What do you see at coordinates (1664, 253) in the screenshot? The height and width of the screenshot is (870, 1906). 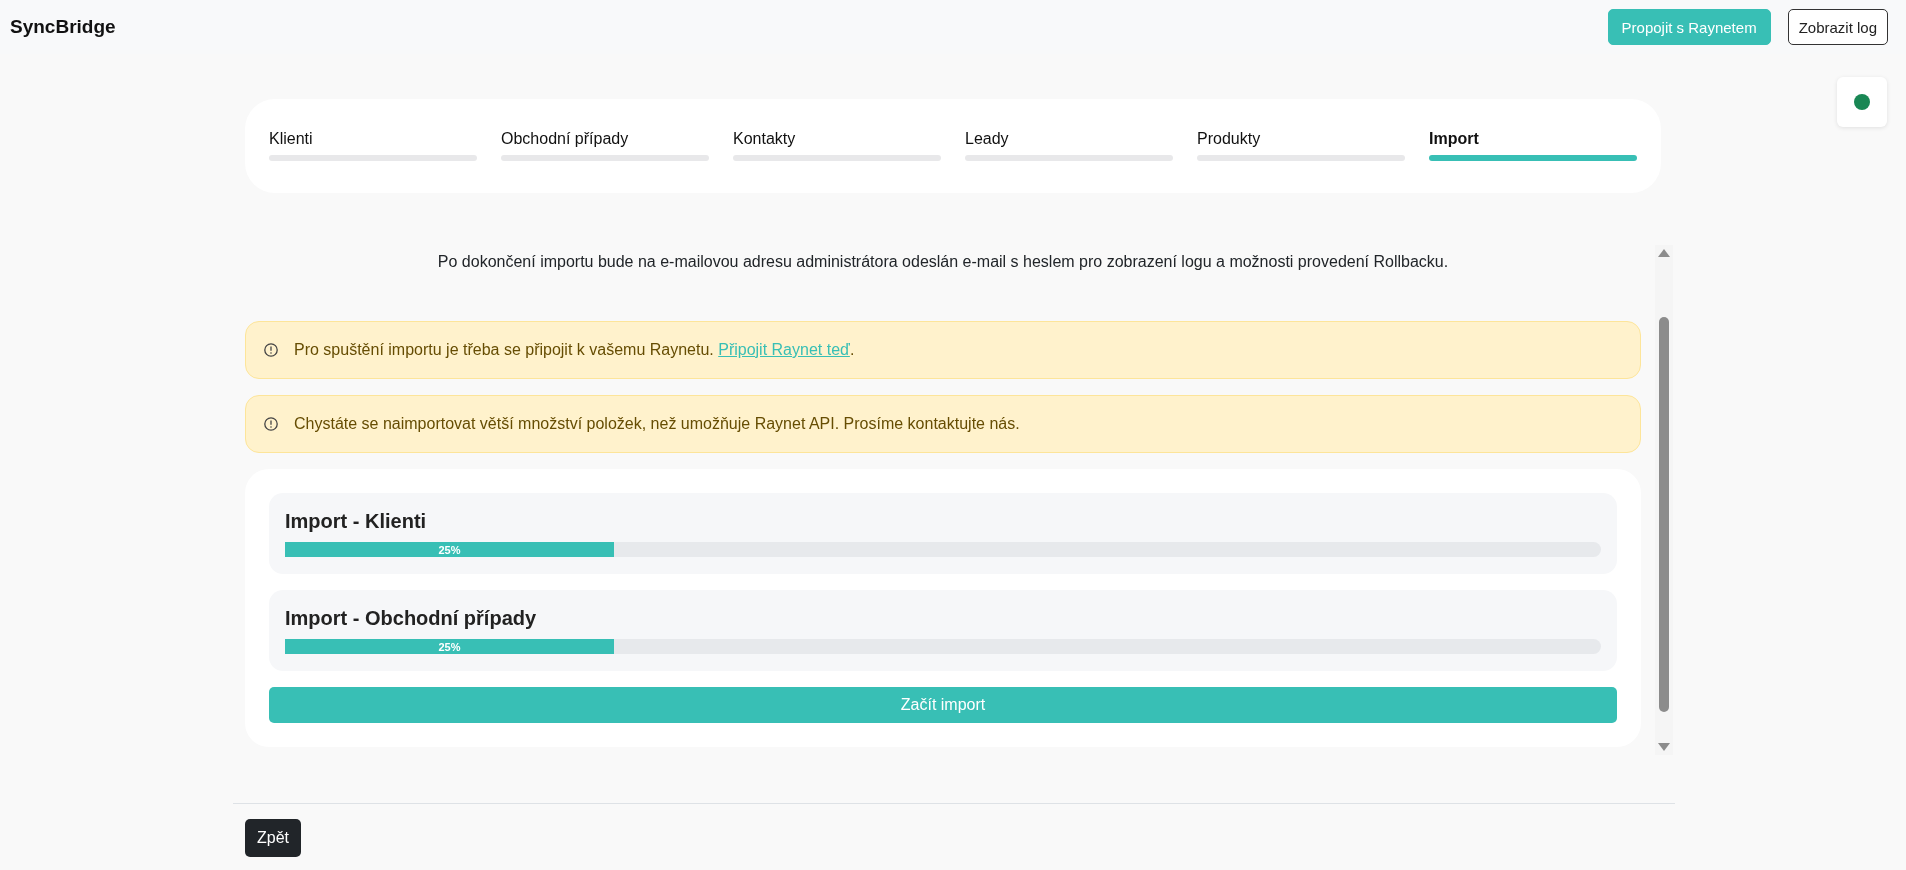 I see `scroll-up-icon` at bounding box center [1664, 253].